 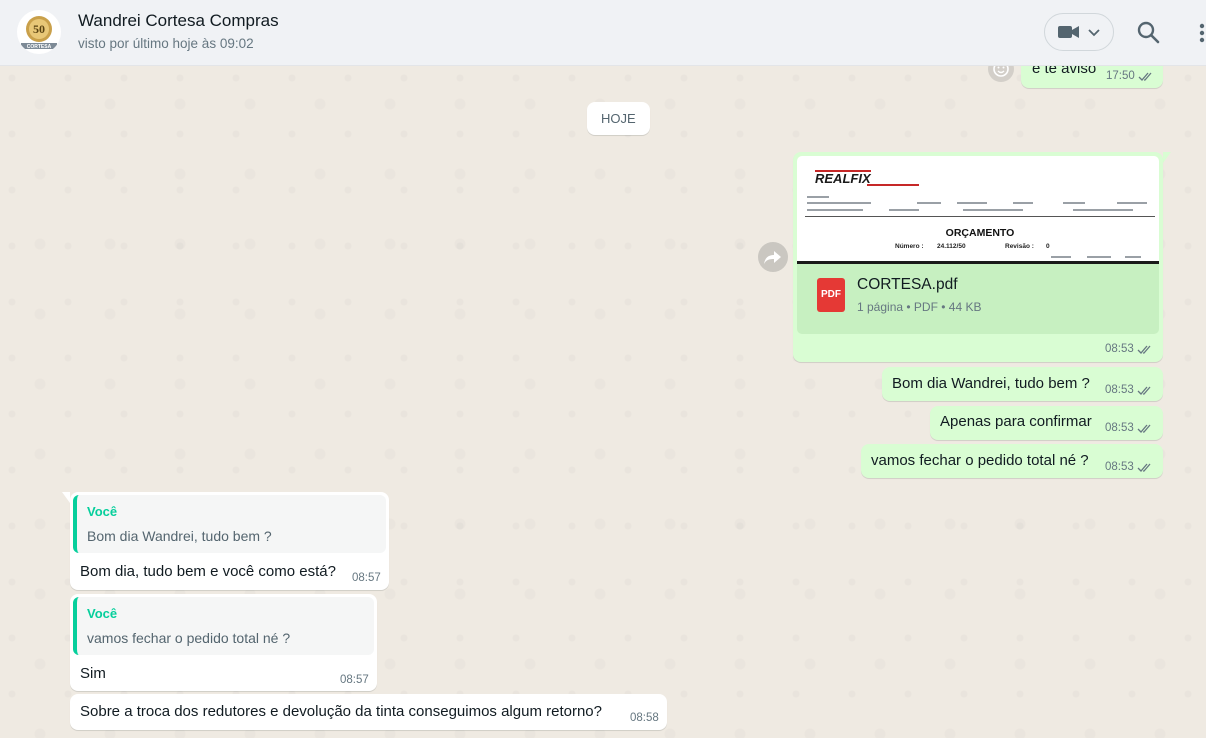 I want to click on contact-name: Wandrei Cortesa Compras, so click(x=178, y=21).